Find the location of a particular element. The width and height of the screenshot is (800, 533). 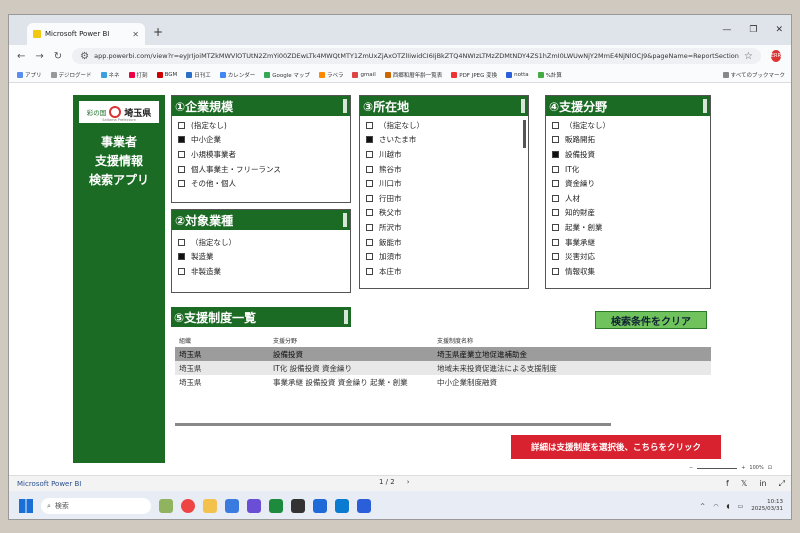

bookmark-item: デジログード is located at coordinates (71, 75).